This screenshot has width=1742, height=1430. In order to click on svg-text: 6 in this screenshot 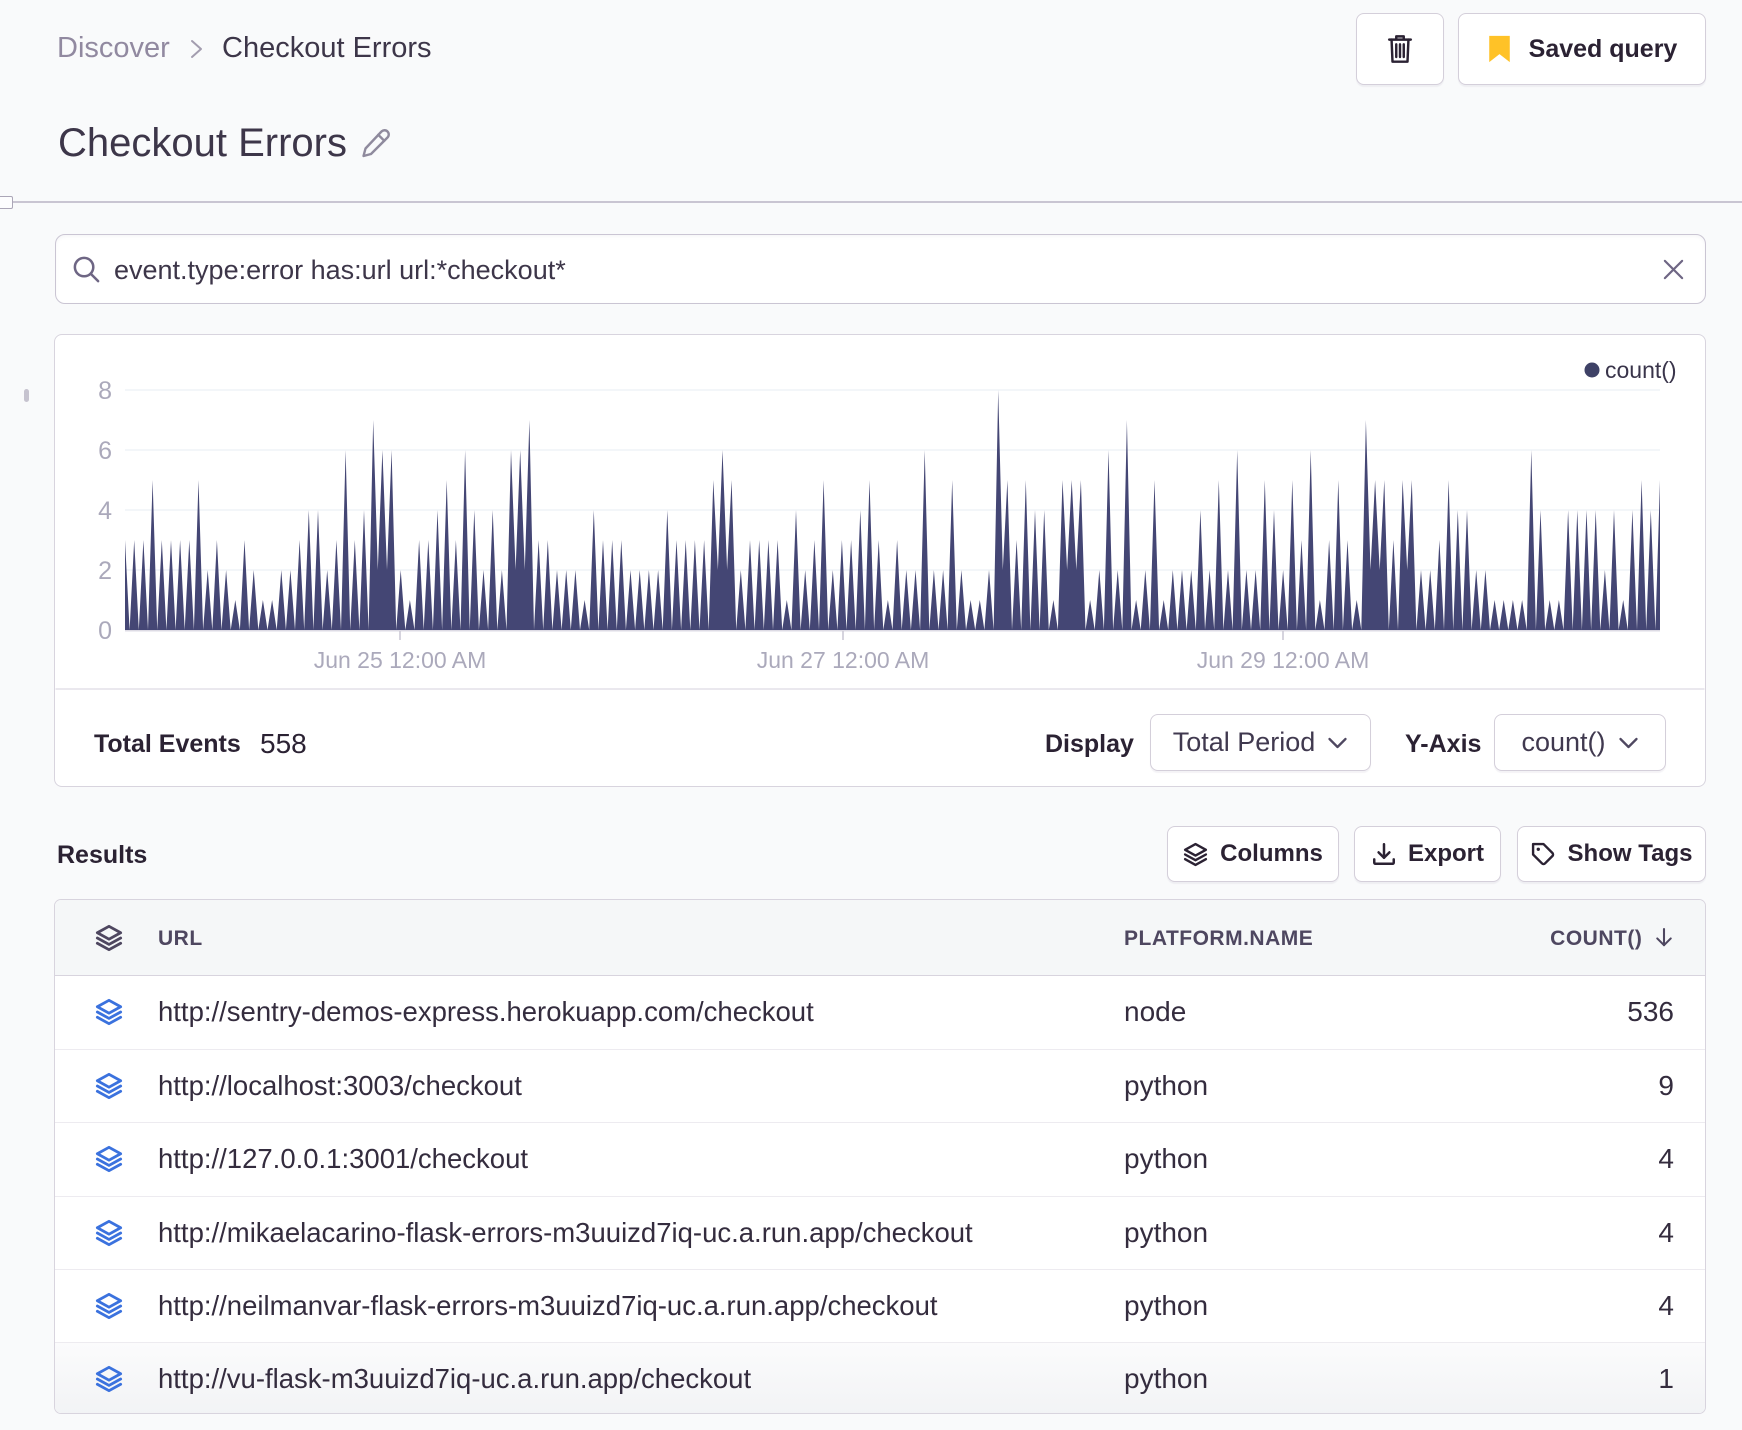, I will do `click(105, 451)`.